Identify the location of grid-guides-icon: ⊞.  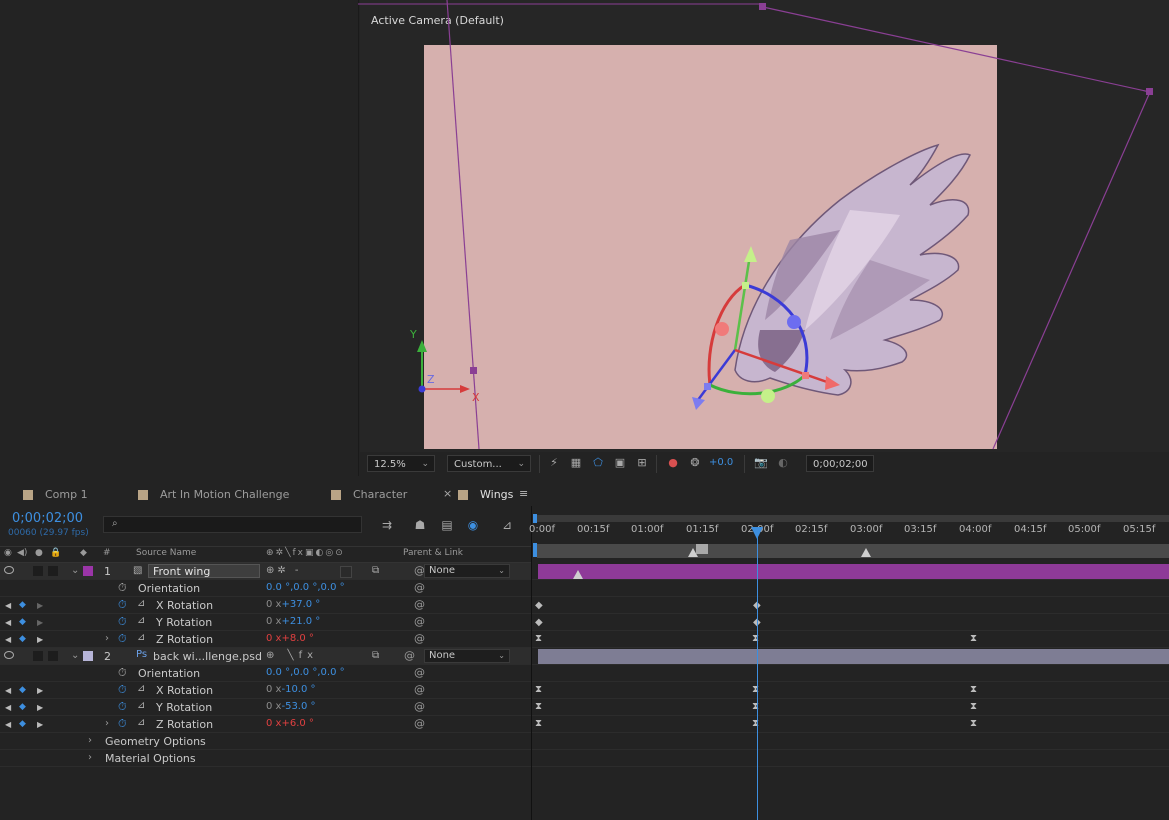
(642, 463).